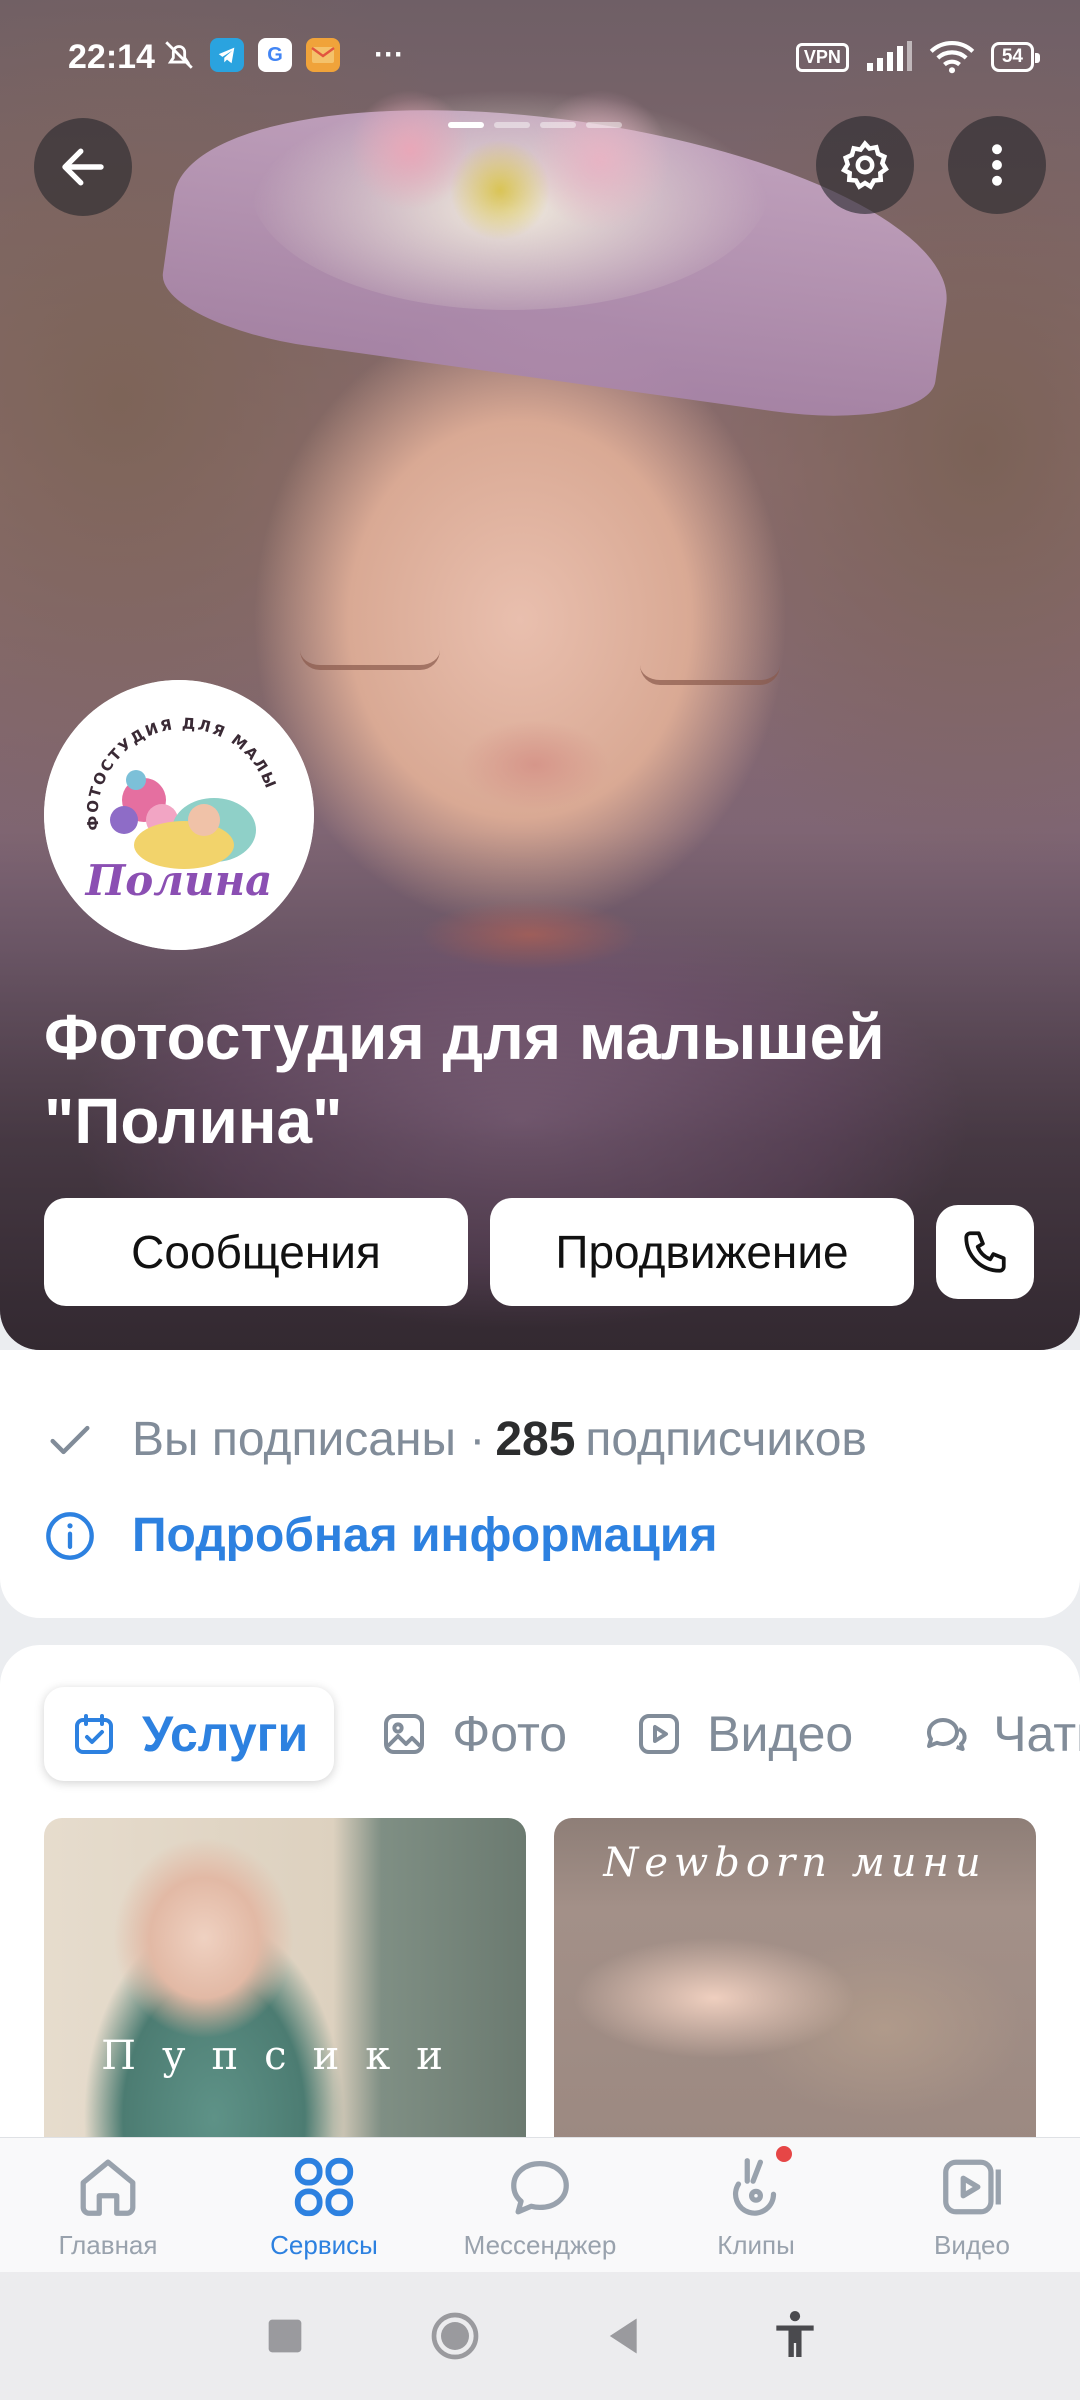 The image size is (1080, 2400). What do you see at coordinates (70, 1439) in the screenshot?
I see `checkmark-icon` at bounding box center [70, 1439].